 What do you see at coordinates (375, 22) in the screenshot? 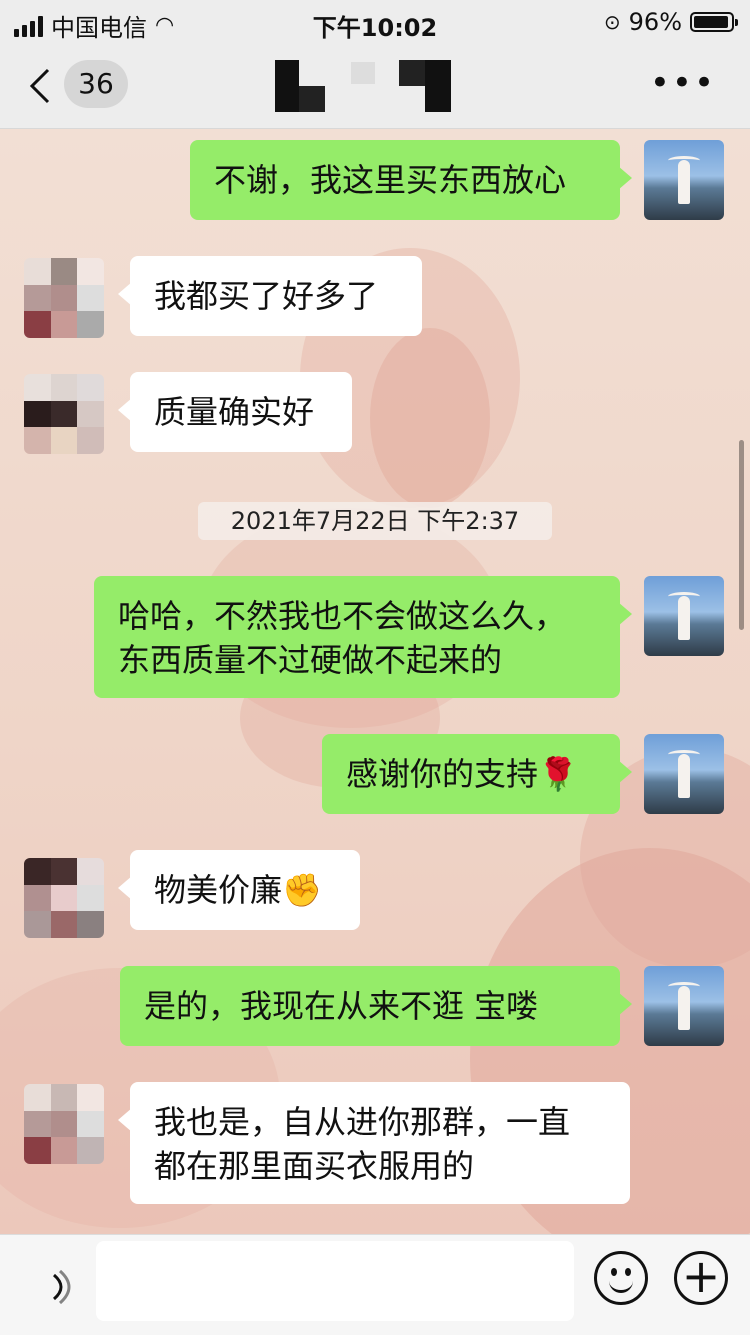
I see `status-bar: 中国电信 ◠ 下午10:02 ⊙ 96%` at bounding box center [375, 22].